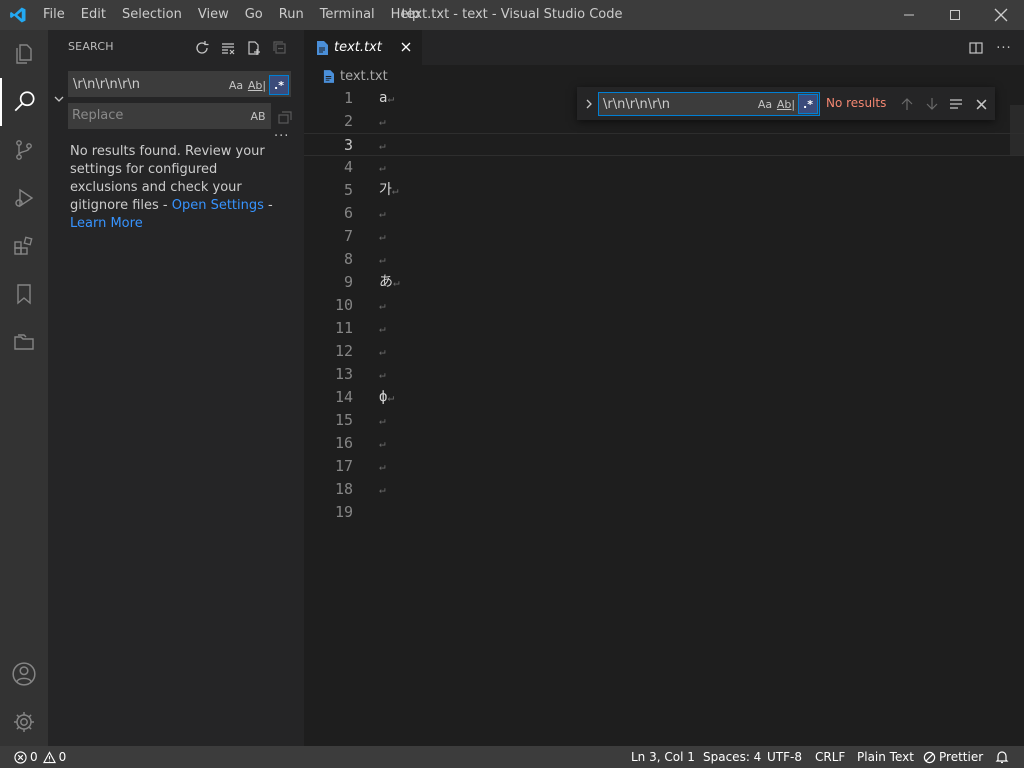 This screenshot has height=768, width=1024. Describe the element at coordinates (1004, 48) in the screenshot. I see `more-actions-icon: ···` at that location.